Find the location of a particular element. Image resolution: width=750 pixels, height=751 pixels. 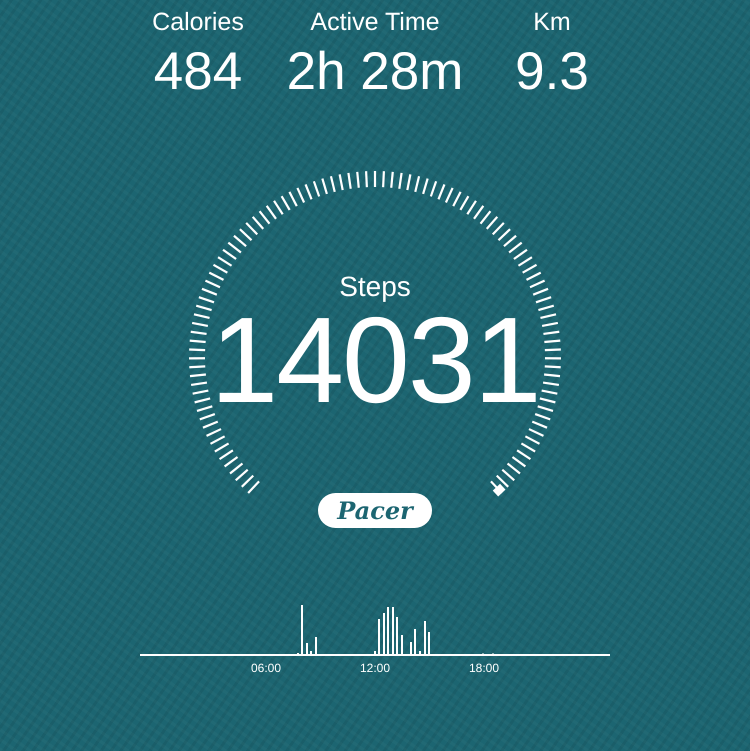

stat-label: Km is located at coordinates (552, 22).